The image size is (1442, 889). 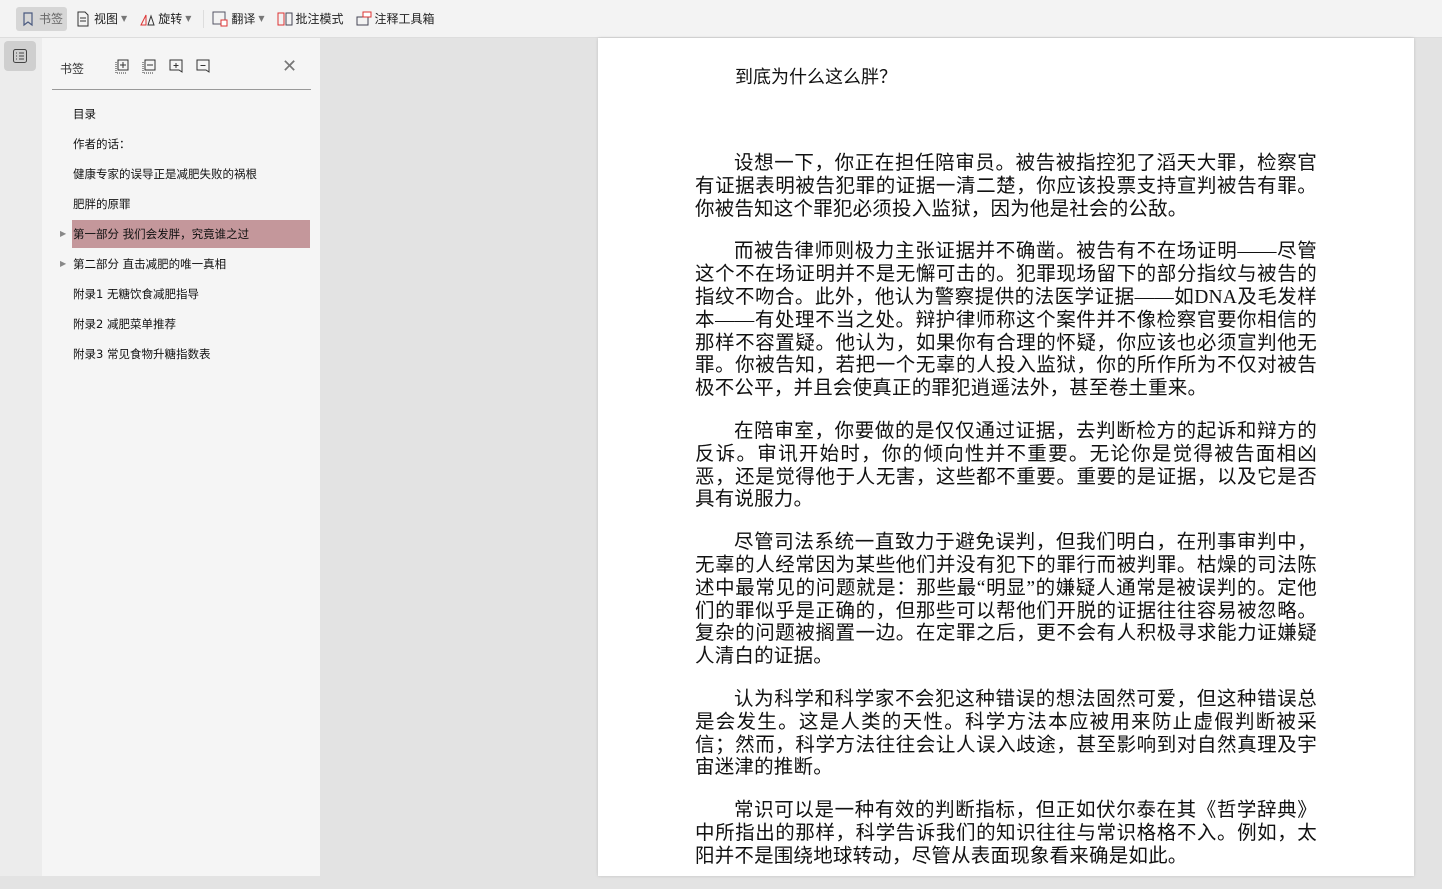 What do you see at coordinates (243, 19) in the screenshot?
I see `translate-label: 翻译` at bounding box center [243, 19].